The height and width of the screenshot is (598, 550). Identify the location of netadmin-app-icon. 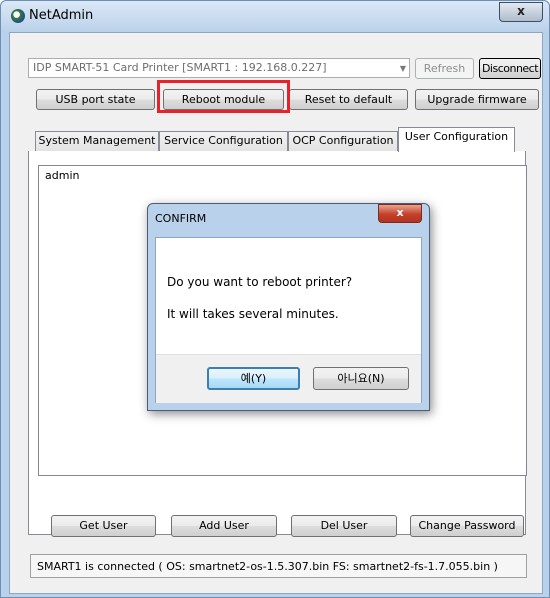
(18, 16).